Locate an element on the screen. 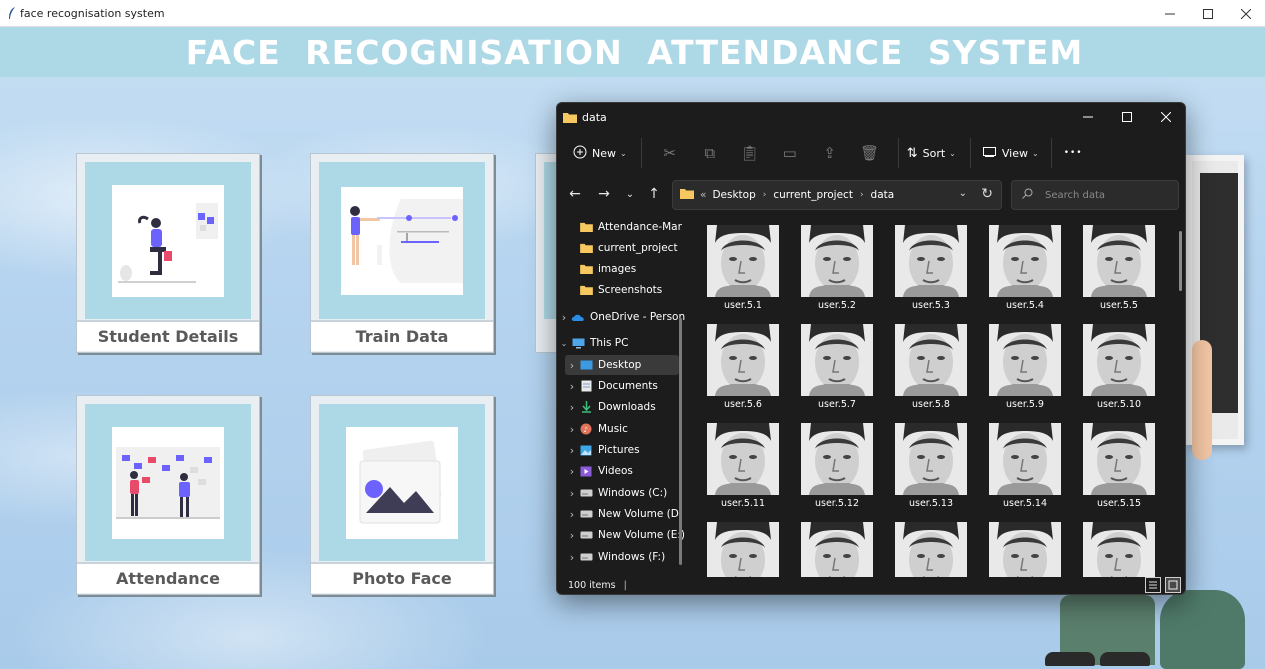 This screenshot has width=1265, height=669. explorer-close-button is located at coordinates (1165, 117).